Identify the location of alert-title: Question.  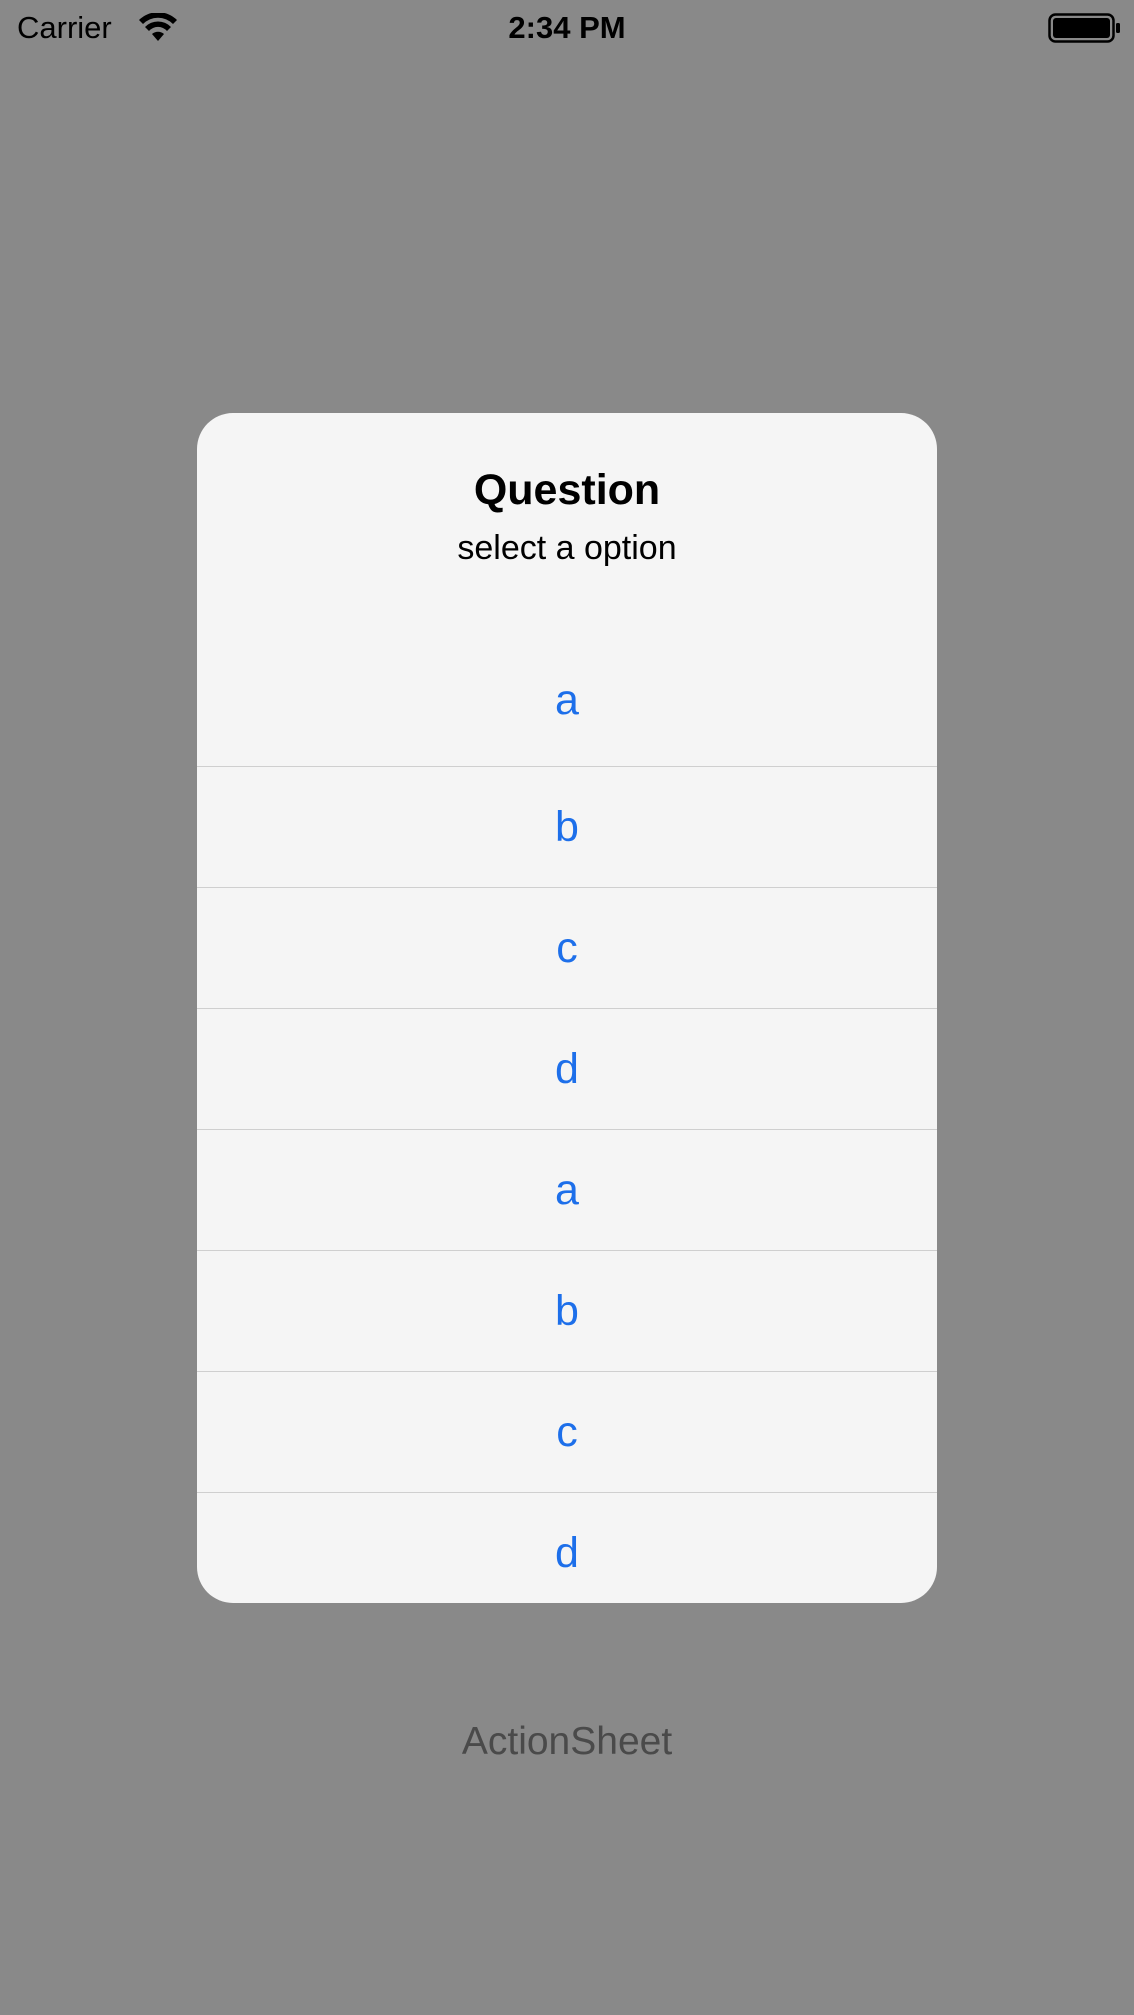
(567, 490).